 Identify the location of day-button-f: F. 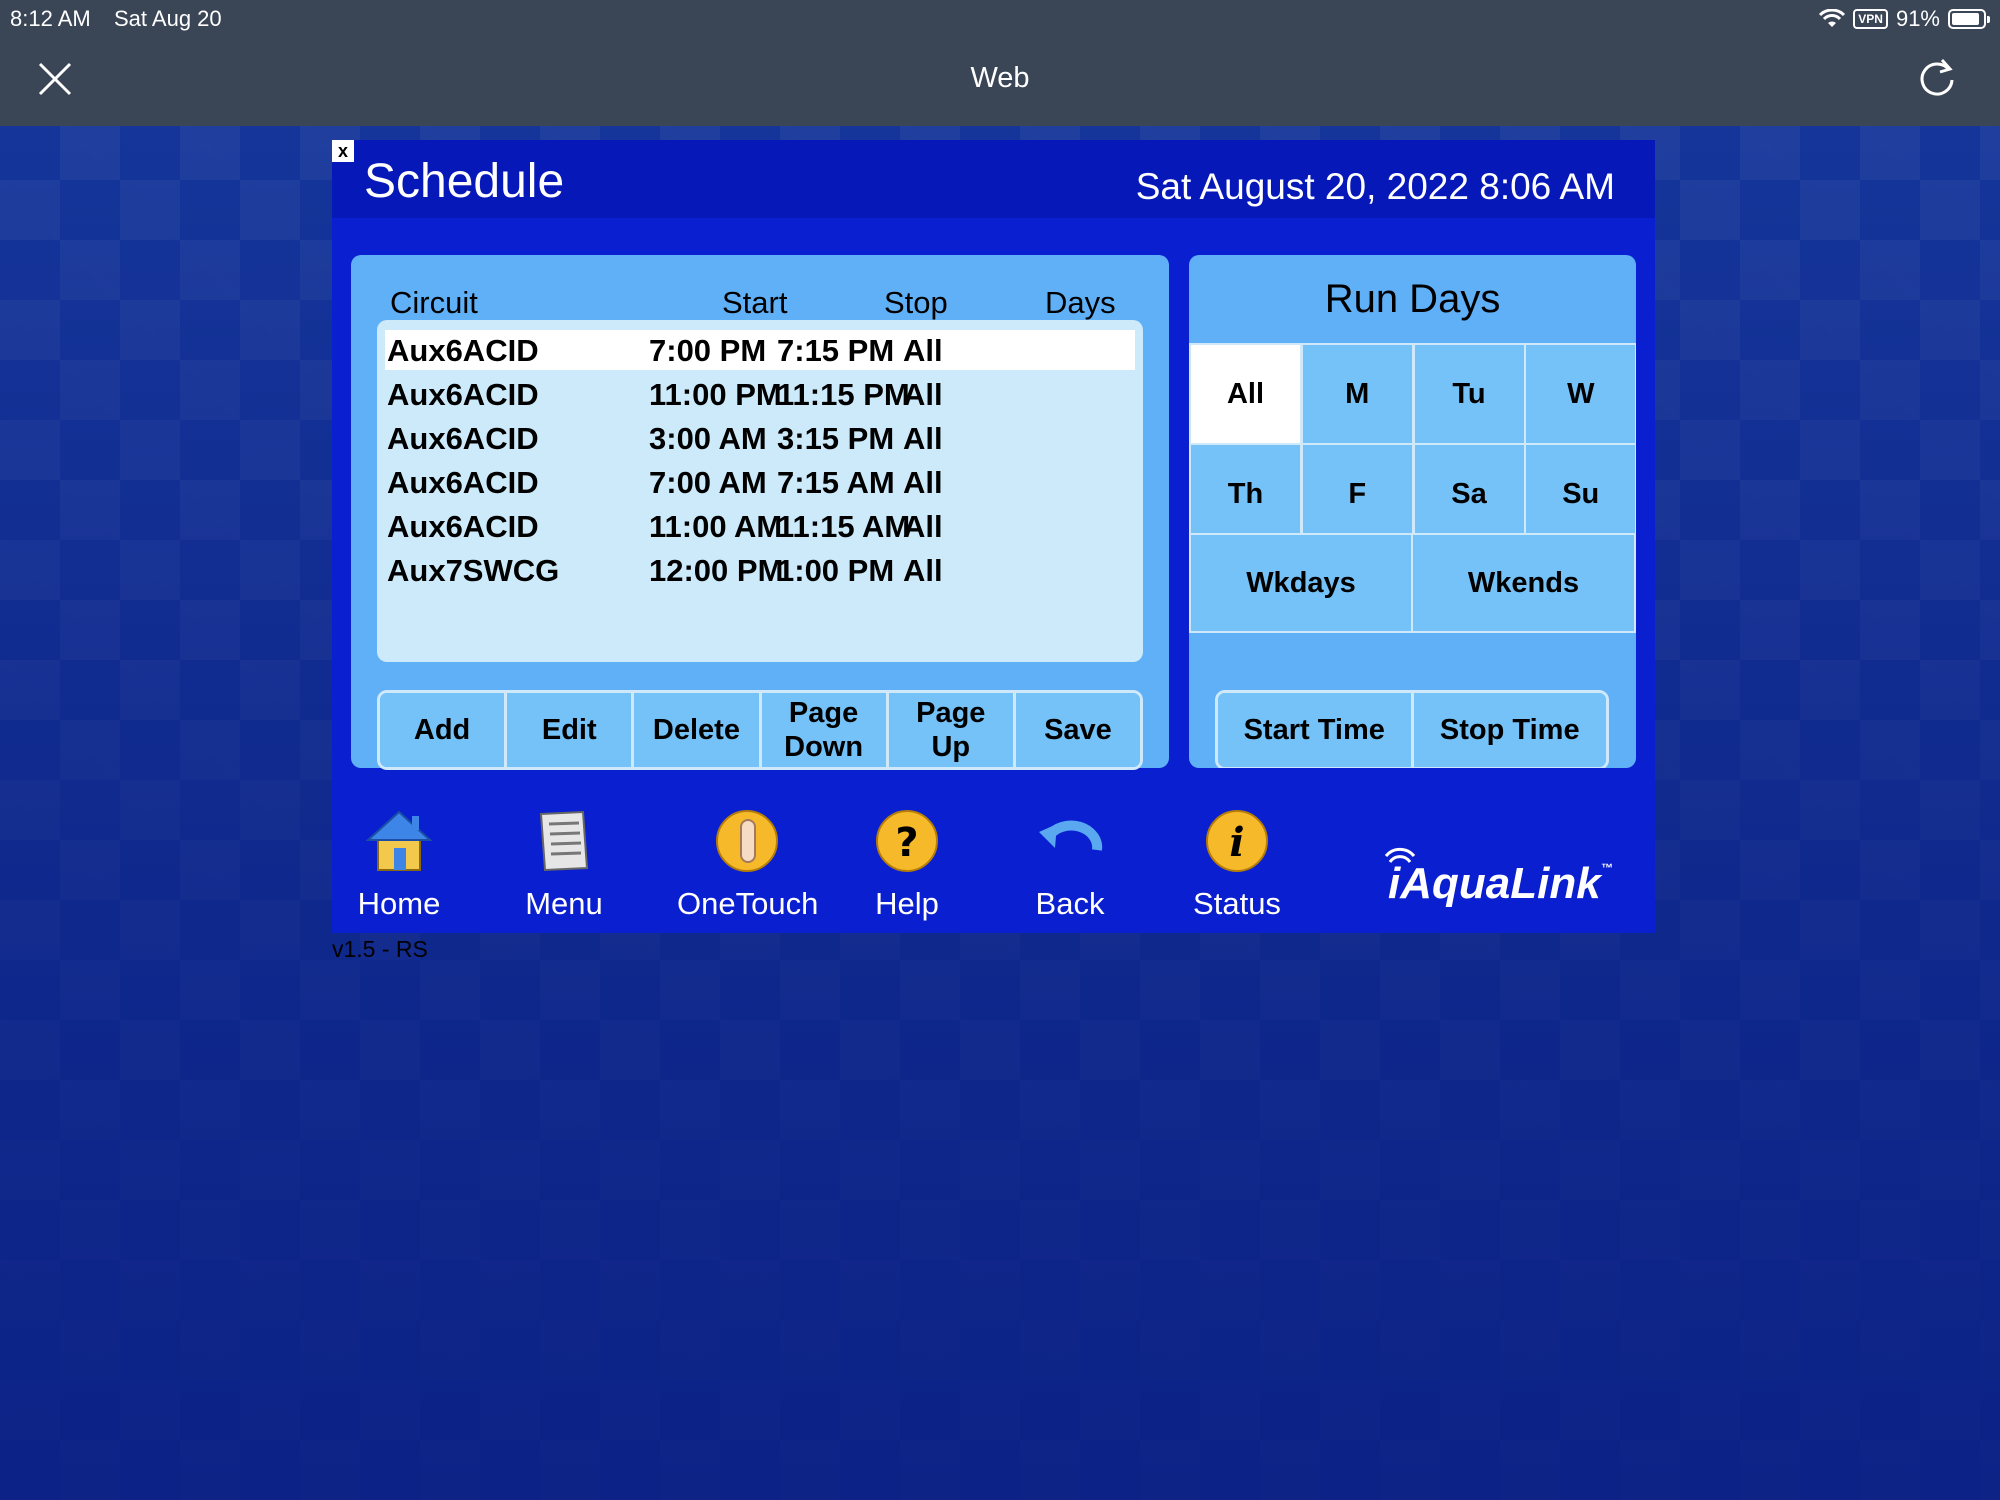
(1357, 494).